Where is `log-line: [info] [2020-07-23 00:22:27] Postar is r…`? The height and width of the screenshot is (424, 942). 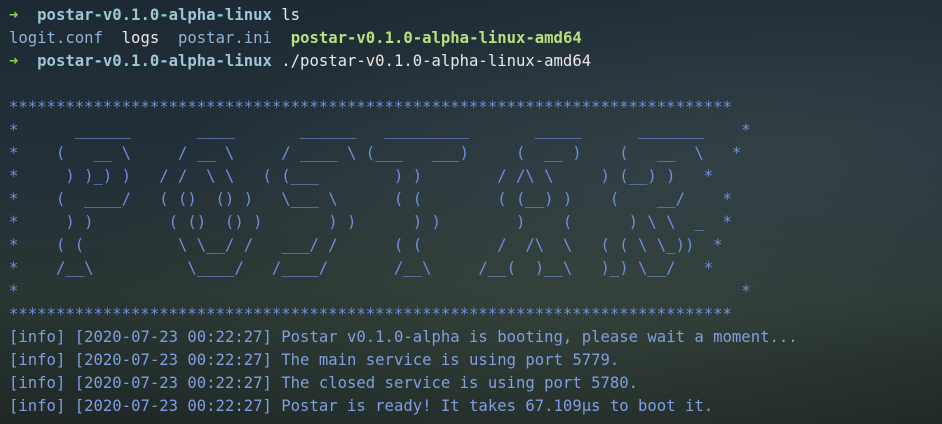
log-line: [info] [2020-07-23 00:22:27] Postar is r… is located at coordinates (403, 406).